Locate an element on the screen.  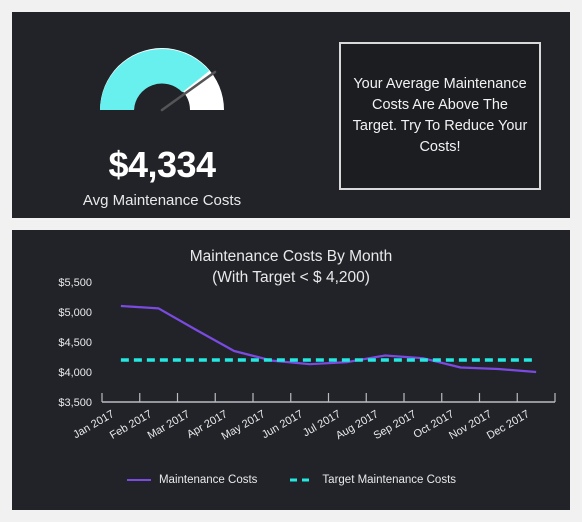
legend-label-target-maintenance-costs: Target Maintenance Costs is located at coordinates (389, 480).